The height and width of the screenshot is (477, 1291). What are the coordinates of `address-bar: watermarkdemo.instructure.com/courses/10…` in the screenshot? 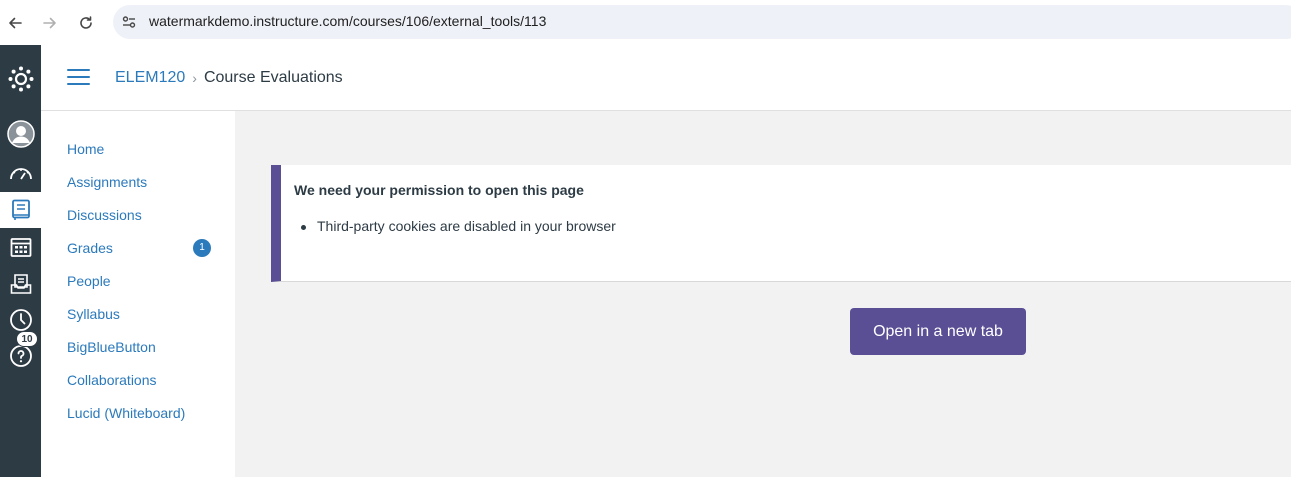 It's located at (702, 22).